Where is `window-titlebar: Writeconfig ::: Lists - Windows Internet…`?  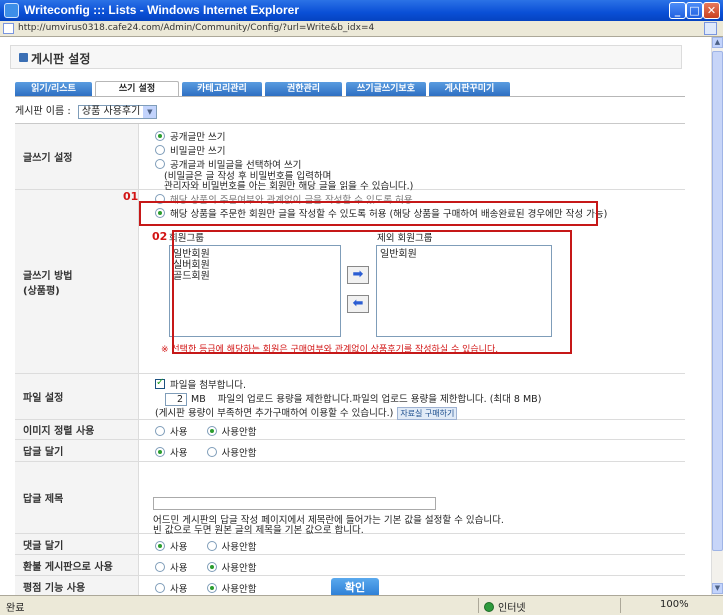 window-titlebar: Writeconfig ::: Lists - Windows Internet… is located at coordinates (361, 10).